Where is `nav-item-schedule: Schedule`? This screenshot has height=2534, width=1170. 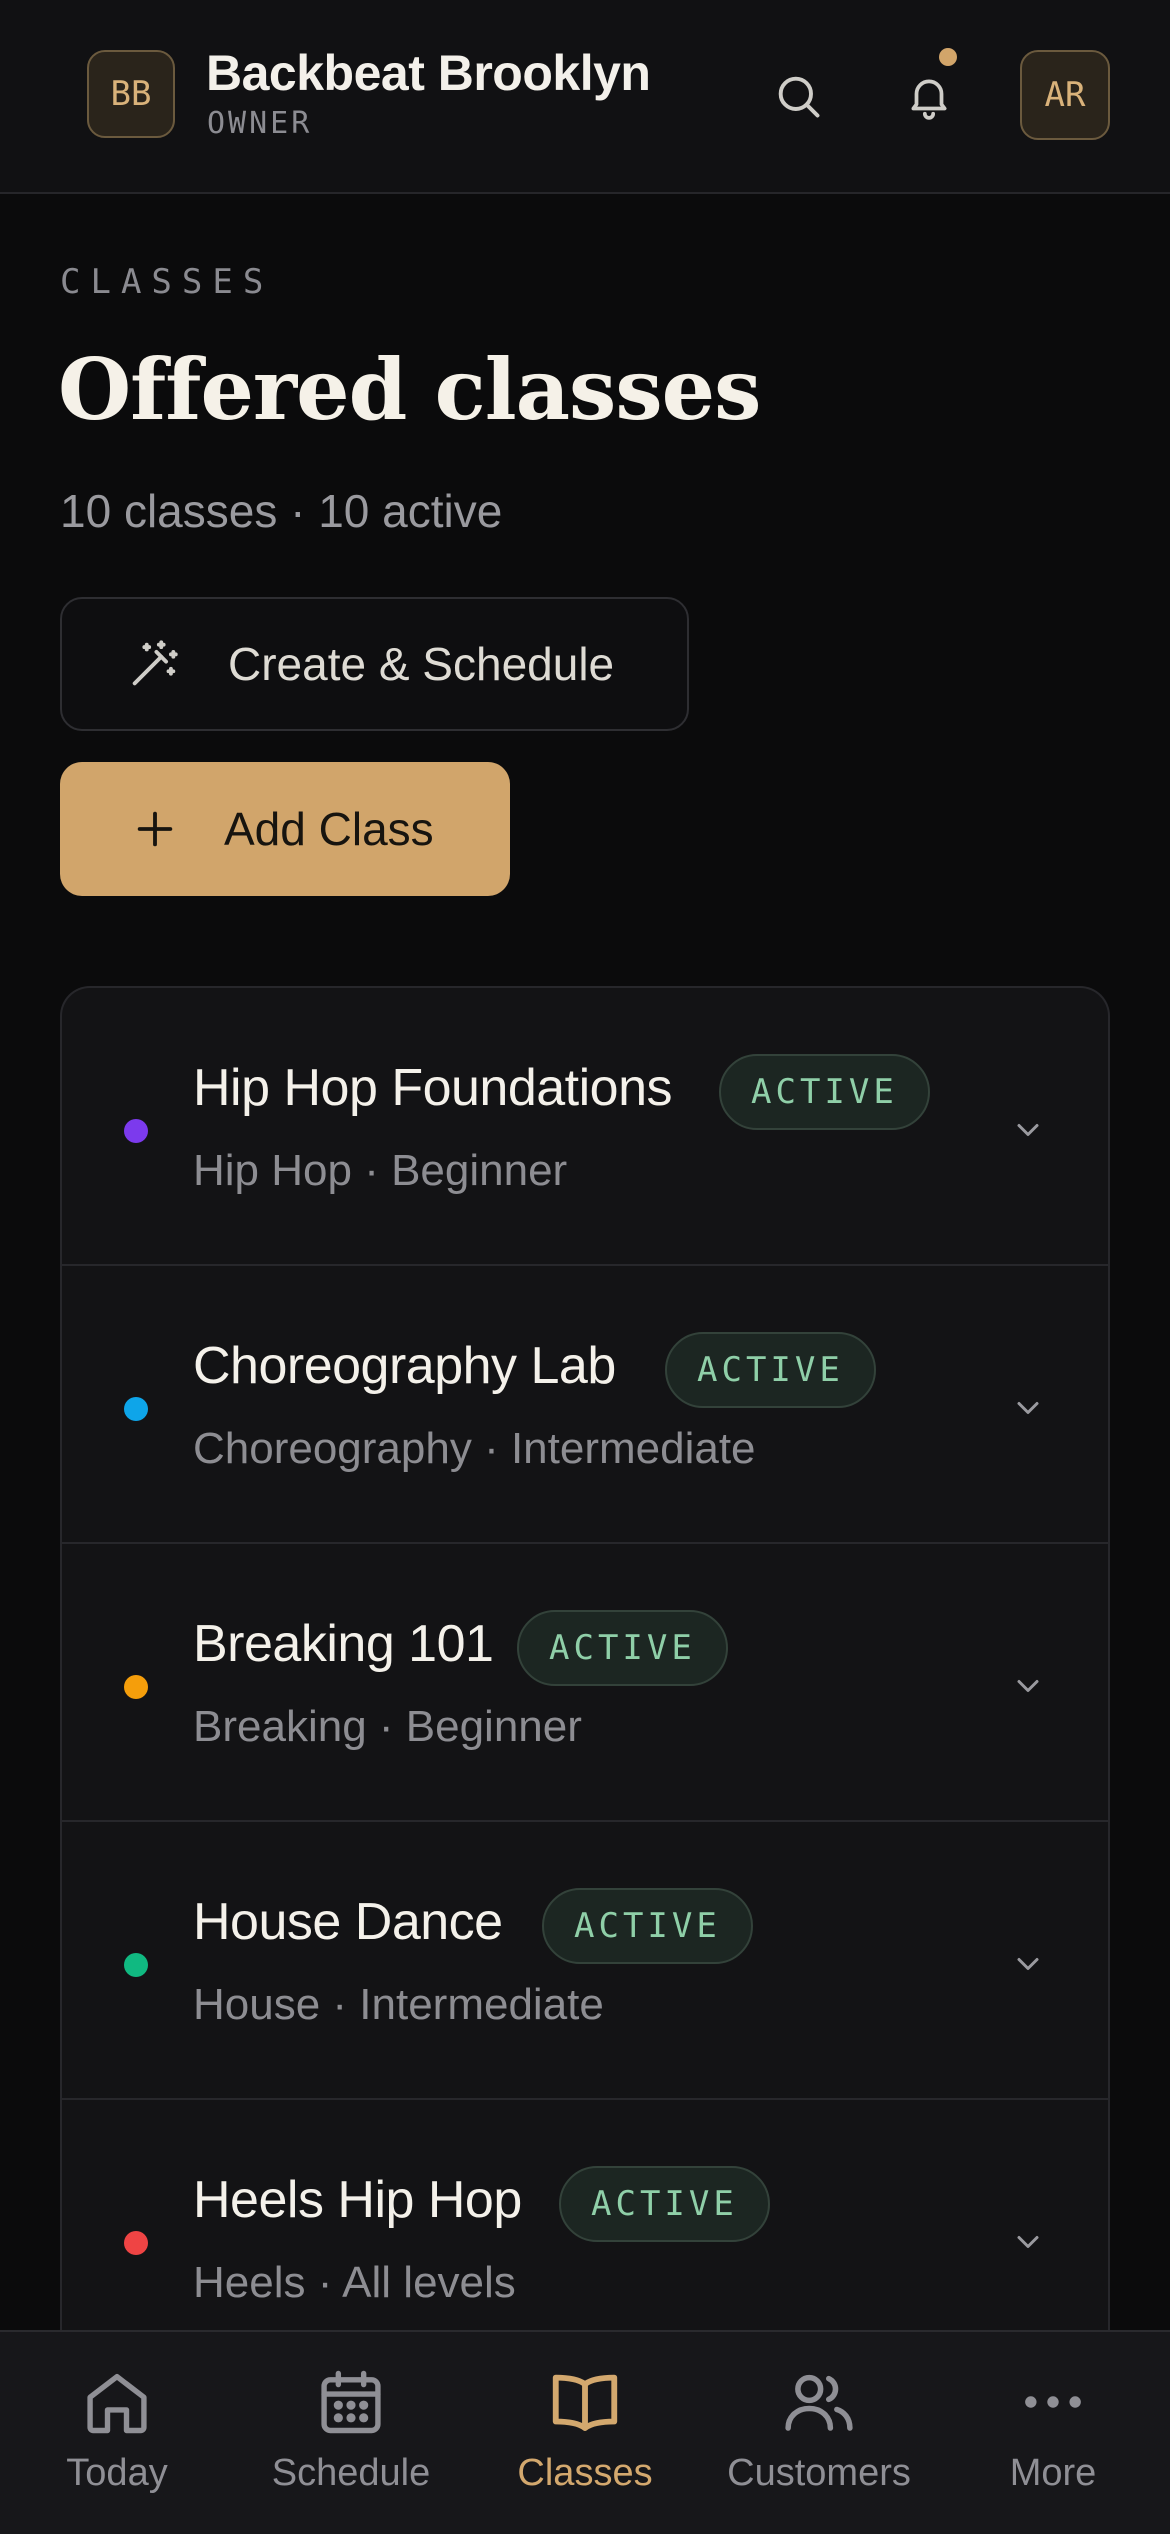
nav-item-schedule: Schedule is located at coordinates (351, 2433).